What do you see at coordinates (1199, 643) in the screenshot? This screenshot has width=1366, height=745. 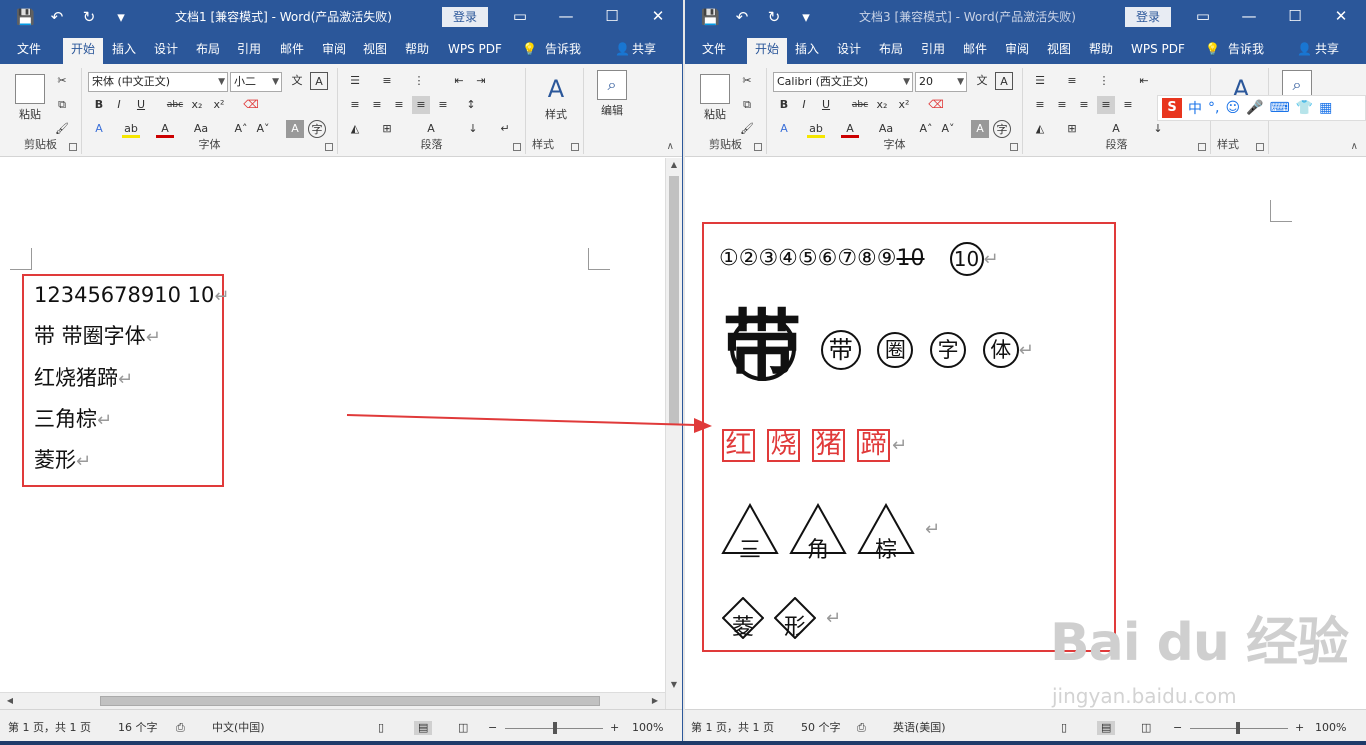 I see `baidu-watermark: Bai du 经验` at bounding box center [1199, 643].